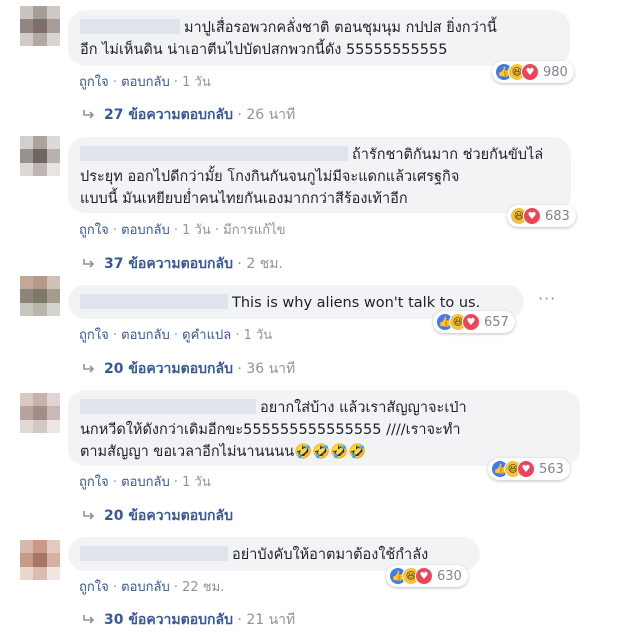 The width and height of the screenshot is (627, 632). I want to click on reactions: 👍 😆 ♥ 980, so click(533, 72).